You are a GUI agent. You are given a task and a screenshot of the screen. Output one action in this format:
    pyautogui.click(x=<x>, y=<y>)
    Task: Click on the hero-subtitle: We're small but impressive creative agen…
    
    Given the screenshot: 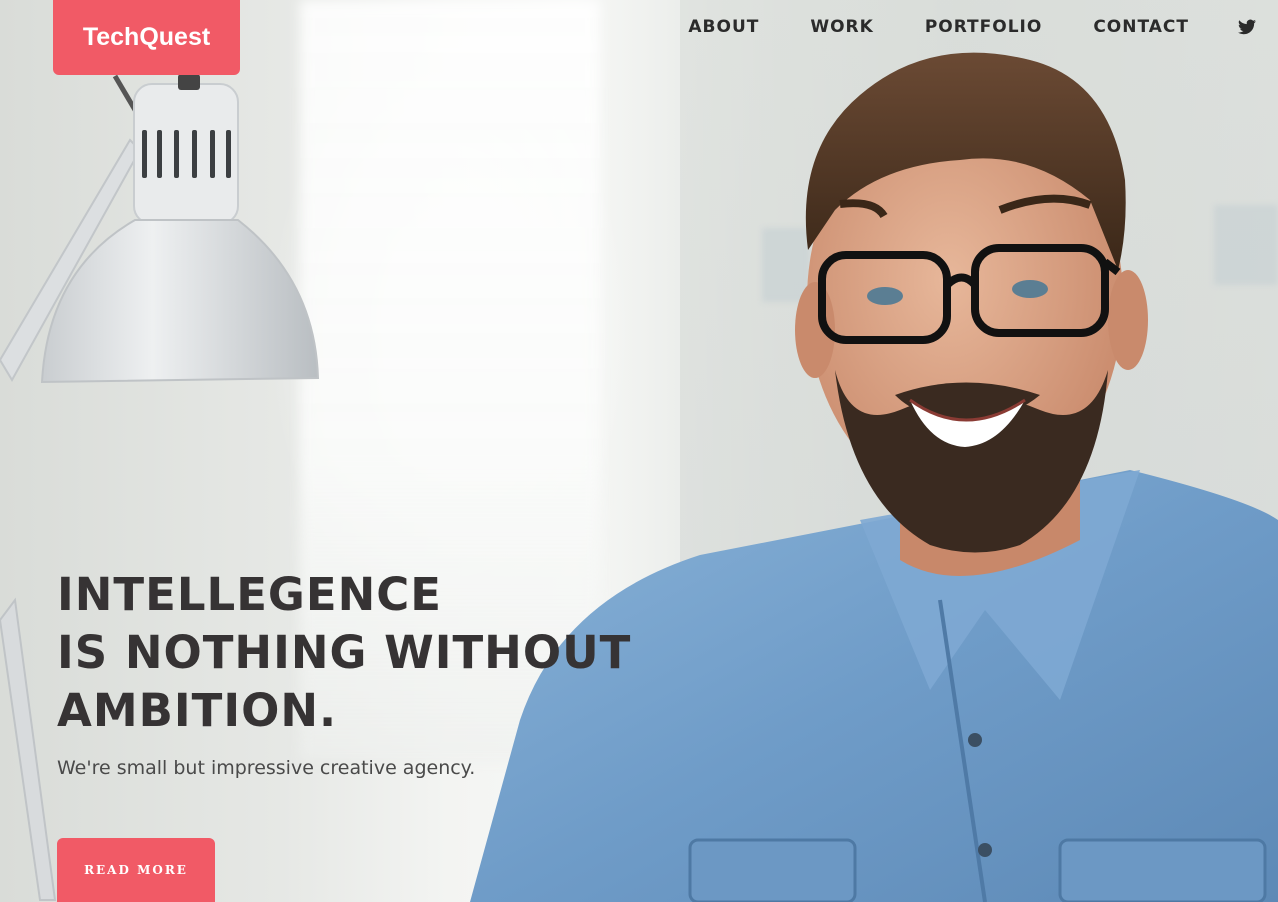 What is the action you would take?
    pyautogui.click(x=266, y=768)
    